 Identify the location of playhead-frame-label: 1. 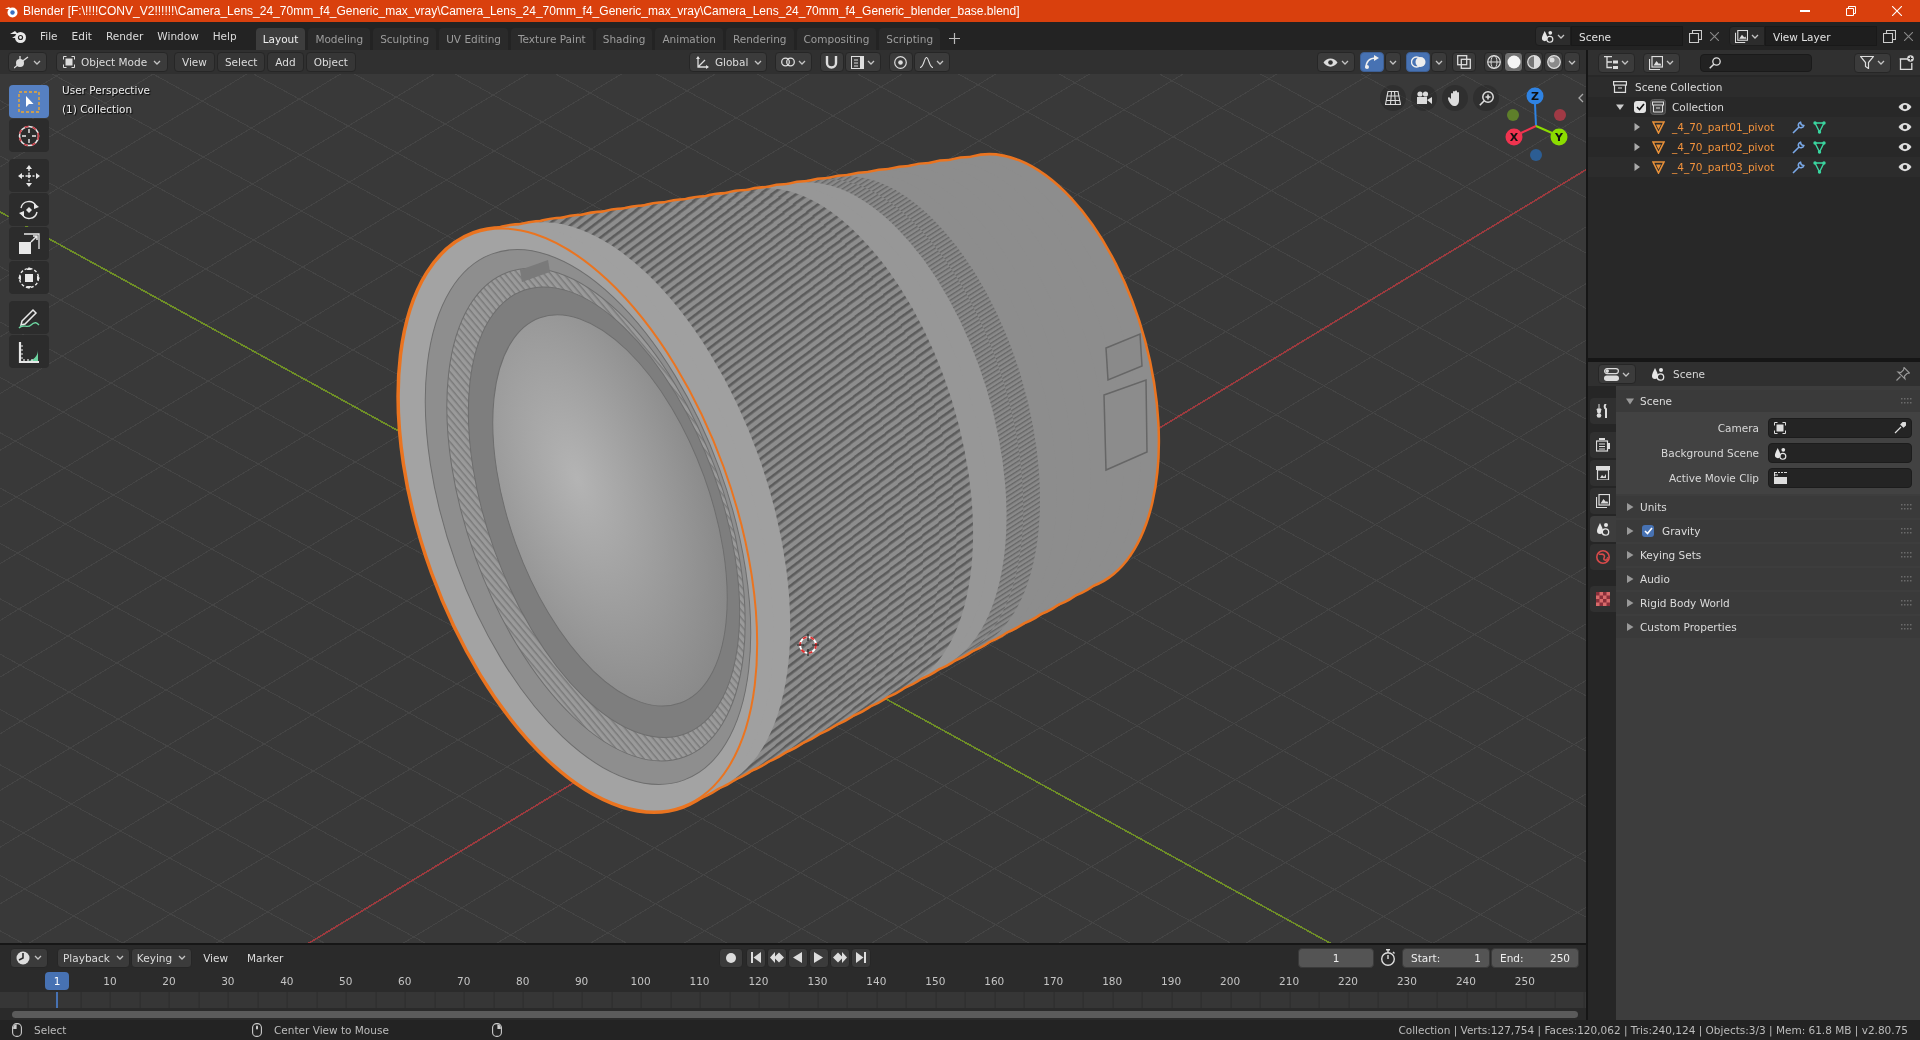
(57, 981).